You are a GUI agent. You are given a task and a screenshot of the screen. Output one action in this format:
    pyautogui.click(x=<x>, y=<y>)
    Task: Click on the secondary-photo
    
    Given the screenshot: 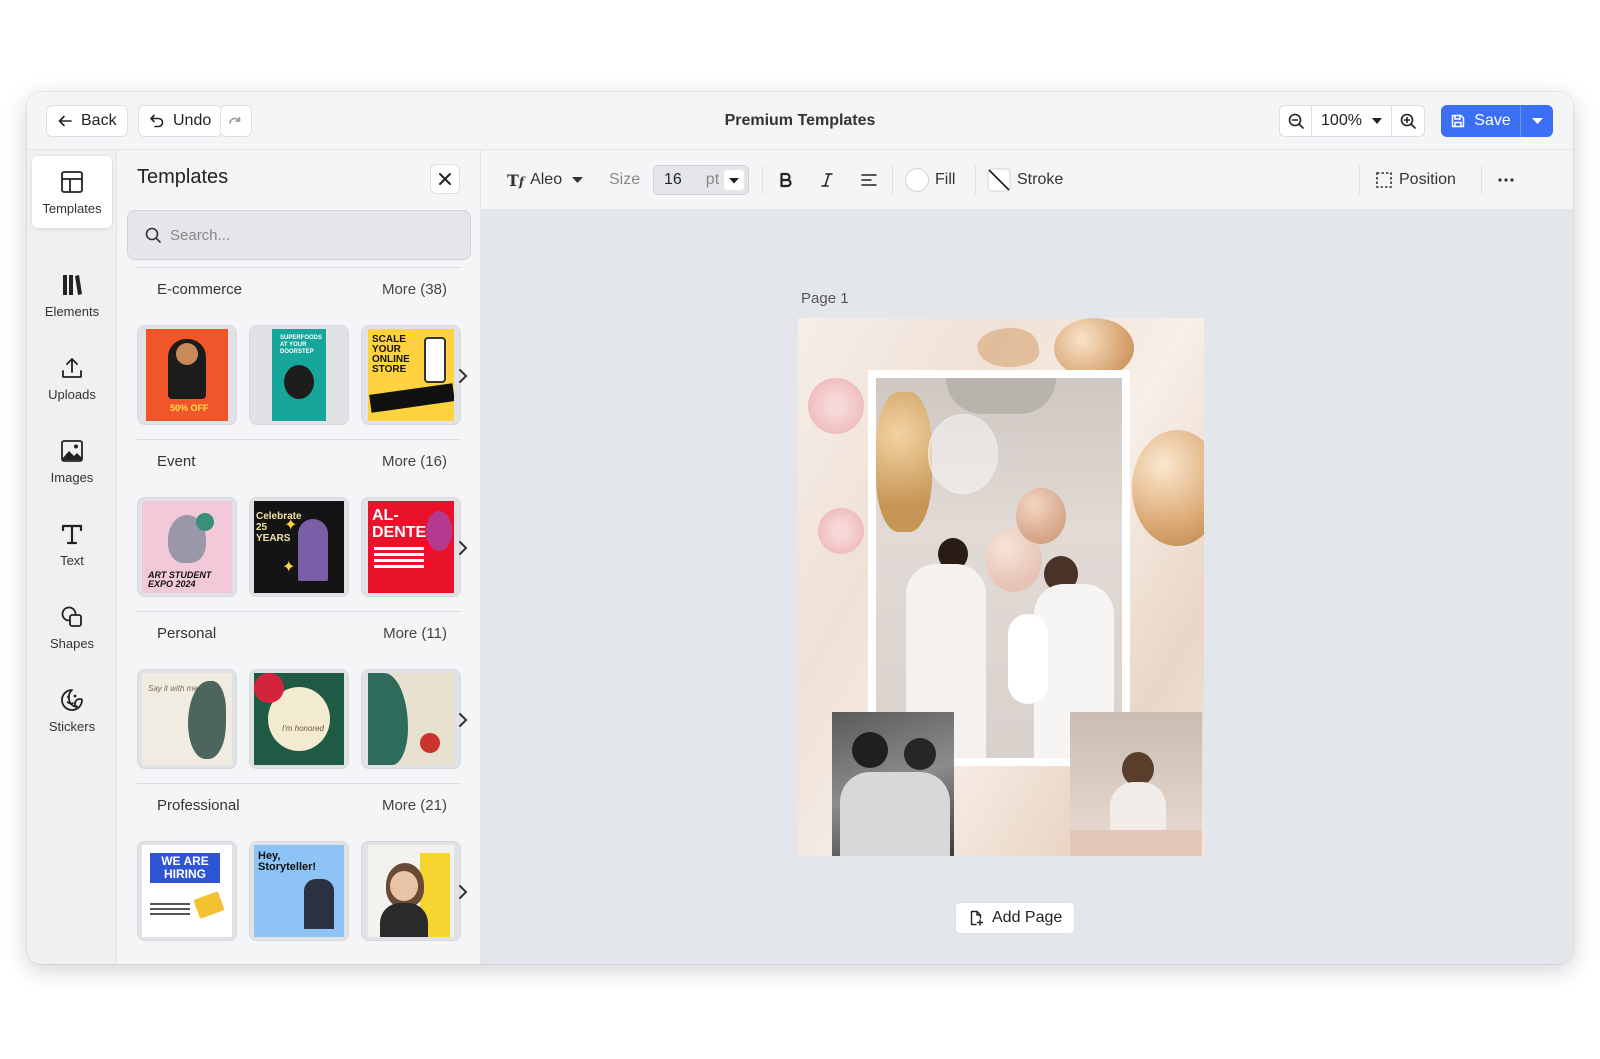 What is the action you would take?
    pyautogui.click(x=893, y=784)
    